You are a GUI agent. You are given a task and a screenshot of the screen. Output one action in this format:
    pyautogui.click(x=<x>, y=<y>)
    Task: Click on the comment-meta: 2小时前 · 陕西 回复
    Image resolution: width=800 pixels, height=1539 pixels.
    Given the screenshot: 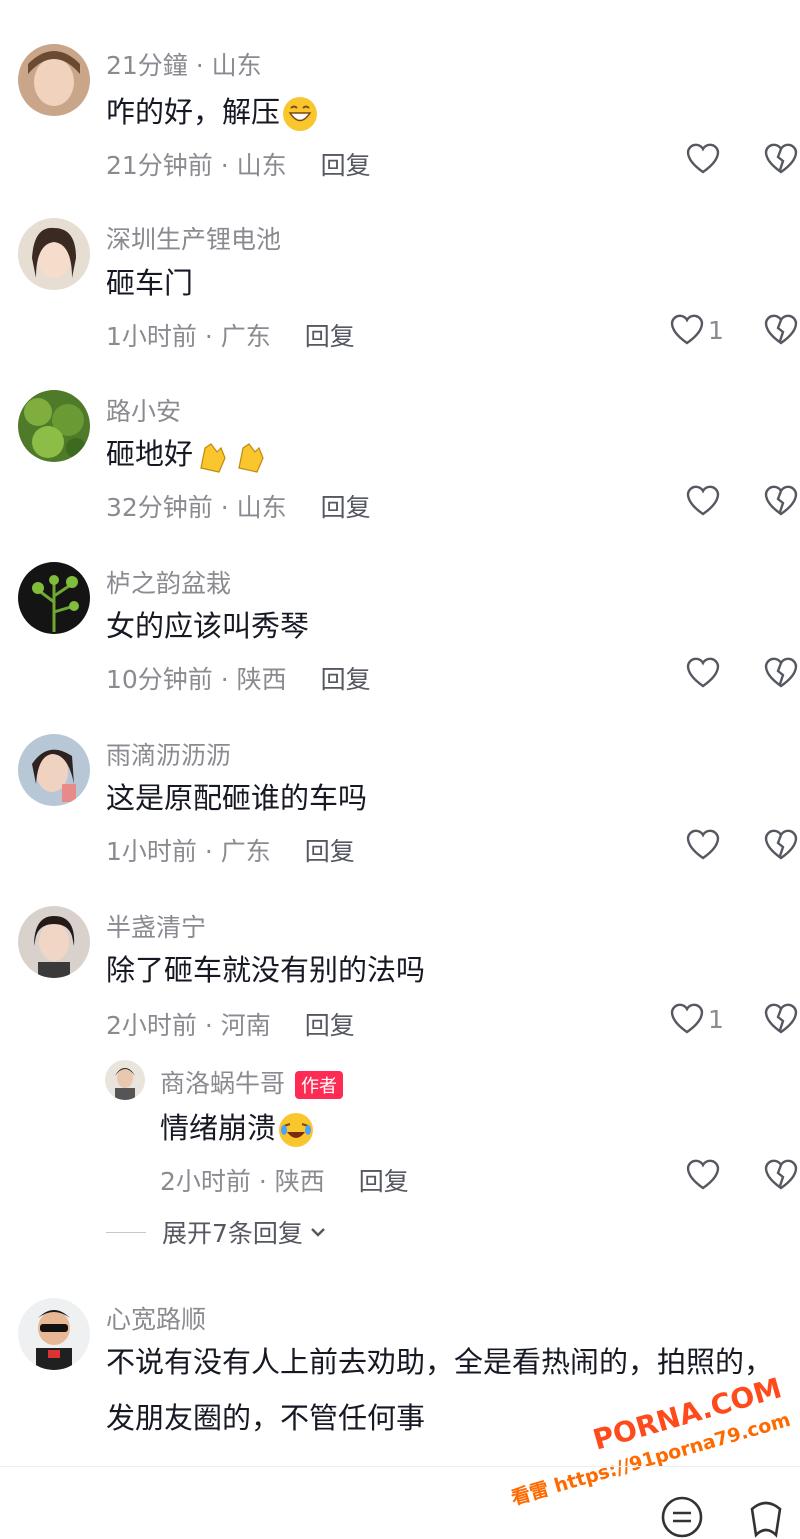 What is the action you would take?
    pyautogui.click(x=284, y=1180)
    